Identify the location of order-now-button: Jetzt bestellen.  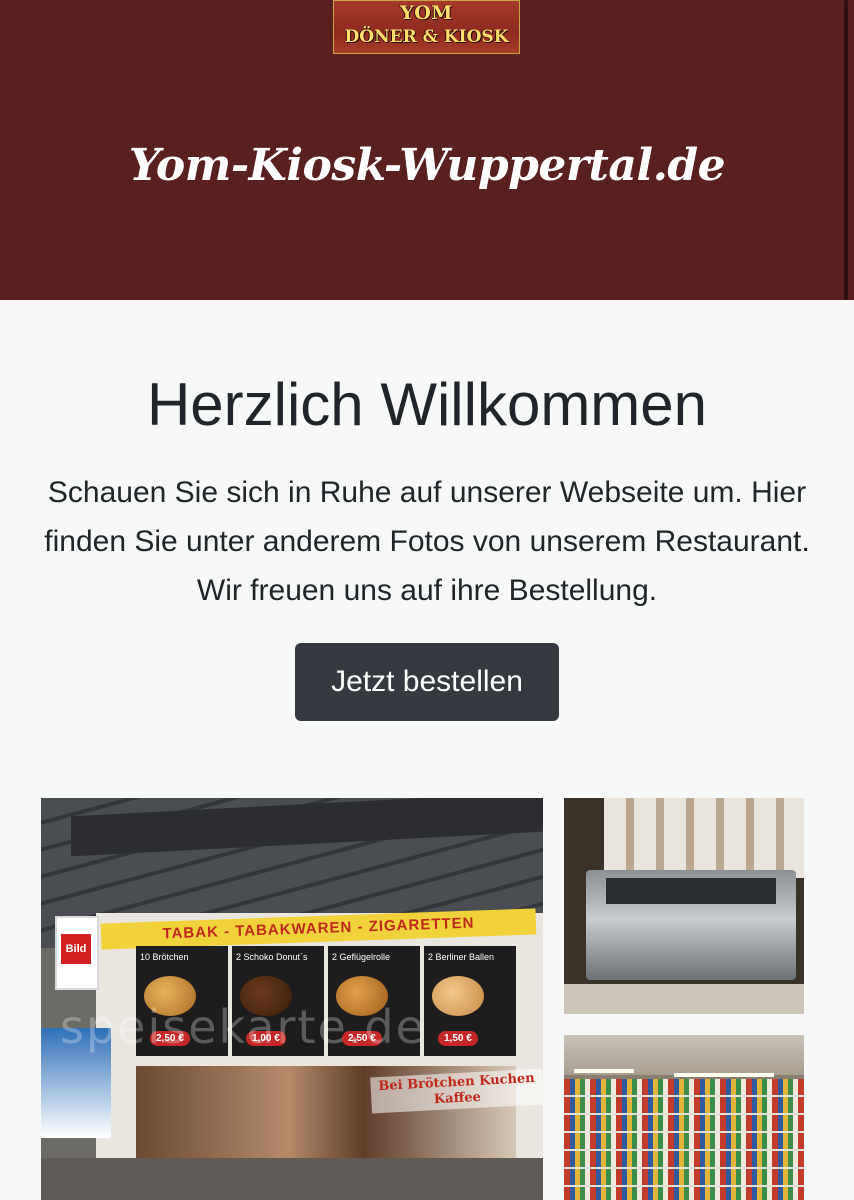
(427, 682).